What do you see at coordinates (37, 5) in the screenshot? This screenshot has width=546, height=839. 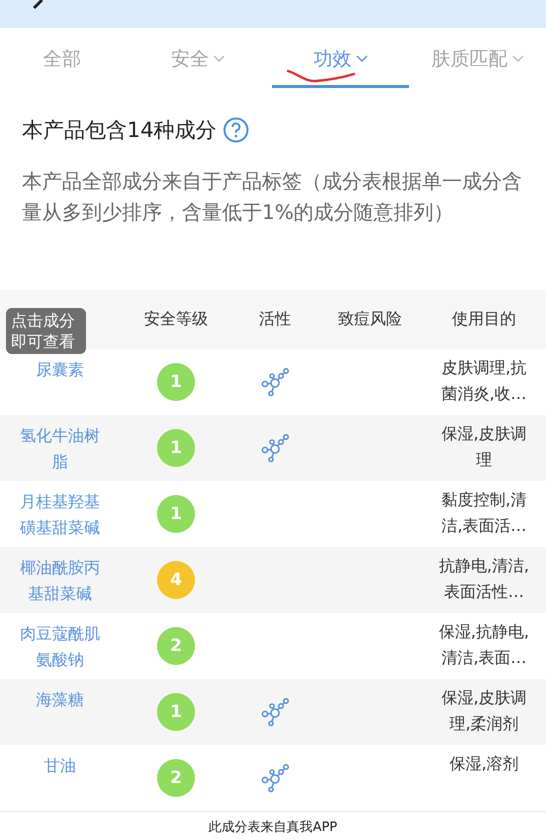 I see `back-icon` at bounding box center [37, 5].